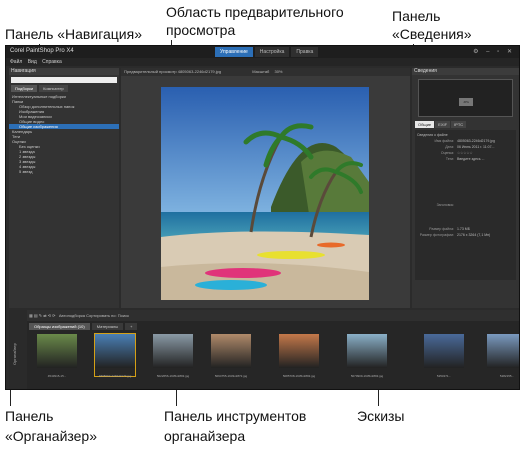 The height and width of the screenshot is (453, 530). Describe the element at coordinates (445, 205) in the screenshot. I see `info-row-key: Заголовок:` at that location.